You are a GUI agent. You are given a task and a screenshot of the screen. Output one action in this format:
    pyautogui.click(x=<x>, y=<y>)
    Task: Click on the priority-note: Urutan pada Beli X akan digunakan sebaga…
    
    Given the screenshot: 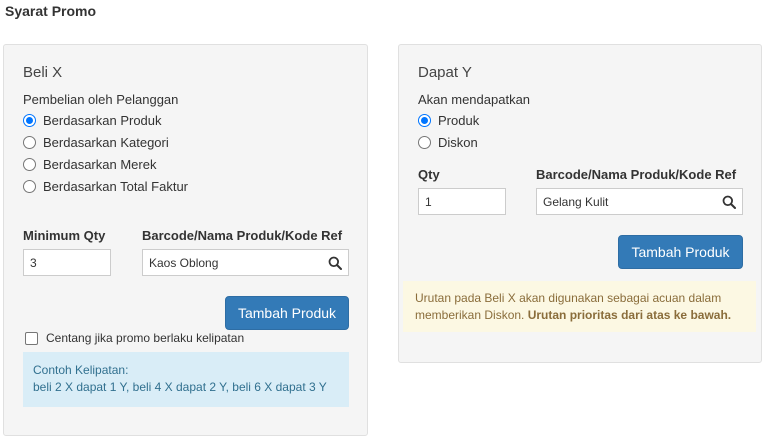 What is the action you would take?
    pyautogui.click(x=579, y=306)
    